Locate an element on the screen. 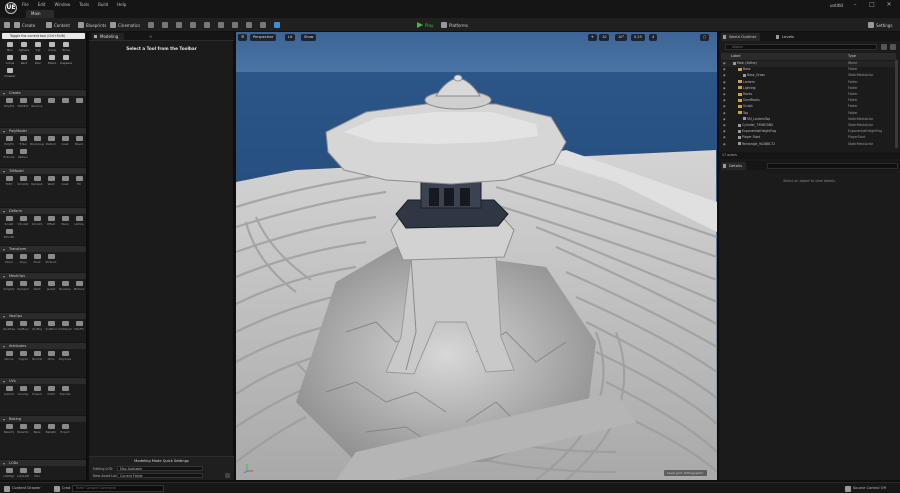  menu-window: Window is located at coordinates (62, 4).